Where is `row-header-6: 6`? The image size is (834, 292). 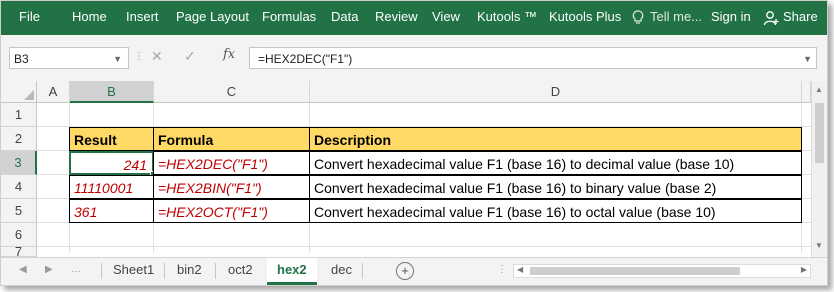
row-header-6: 6 is located at coordinates (19, 235).